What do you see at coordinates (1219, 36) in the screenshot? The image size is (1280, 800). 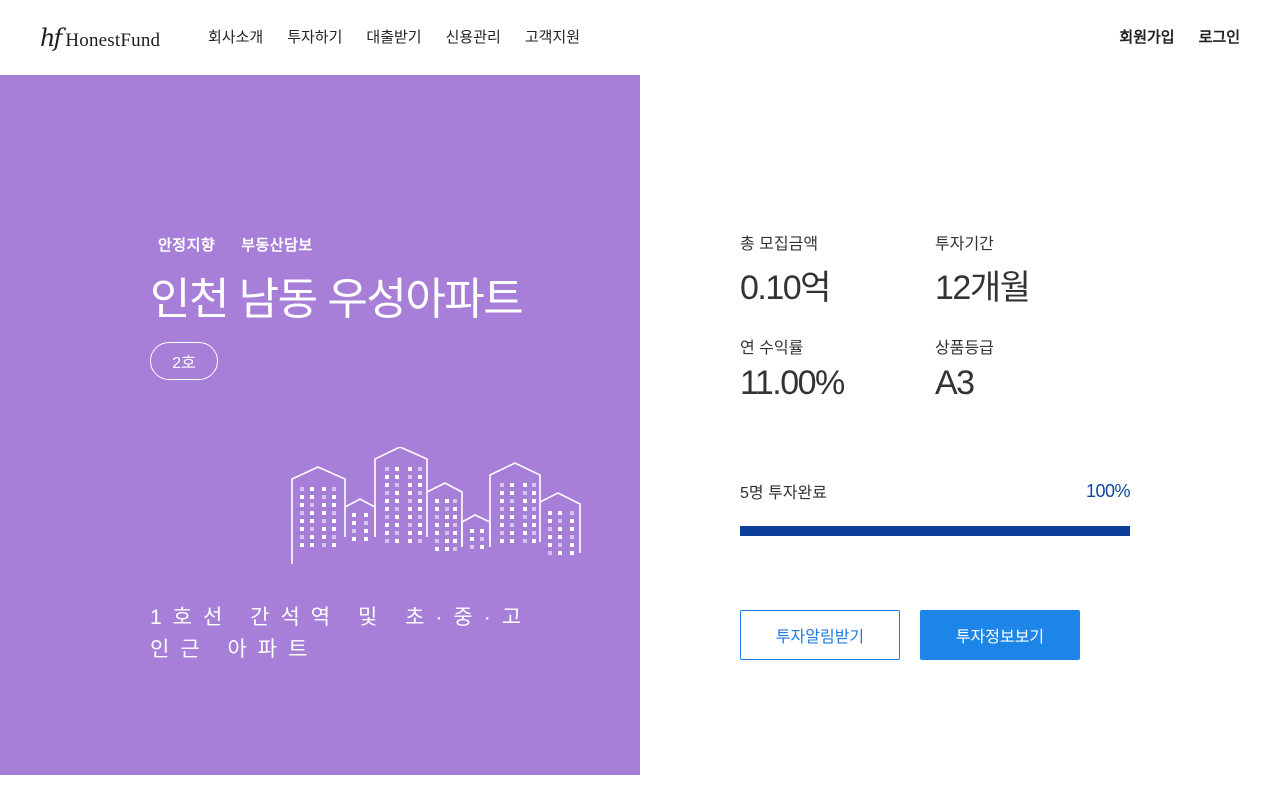 I see `login-link: 로그인` at bounding box center [1219, 36].